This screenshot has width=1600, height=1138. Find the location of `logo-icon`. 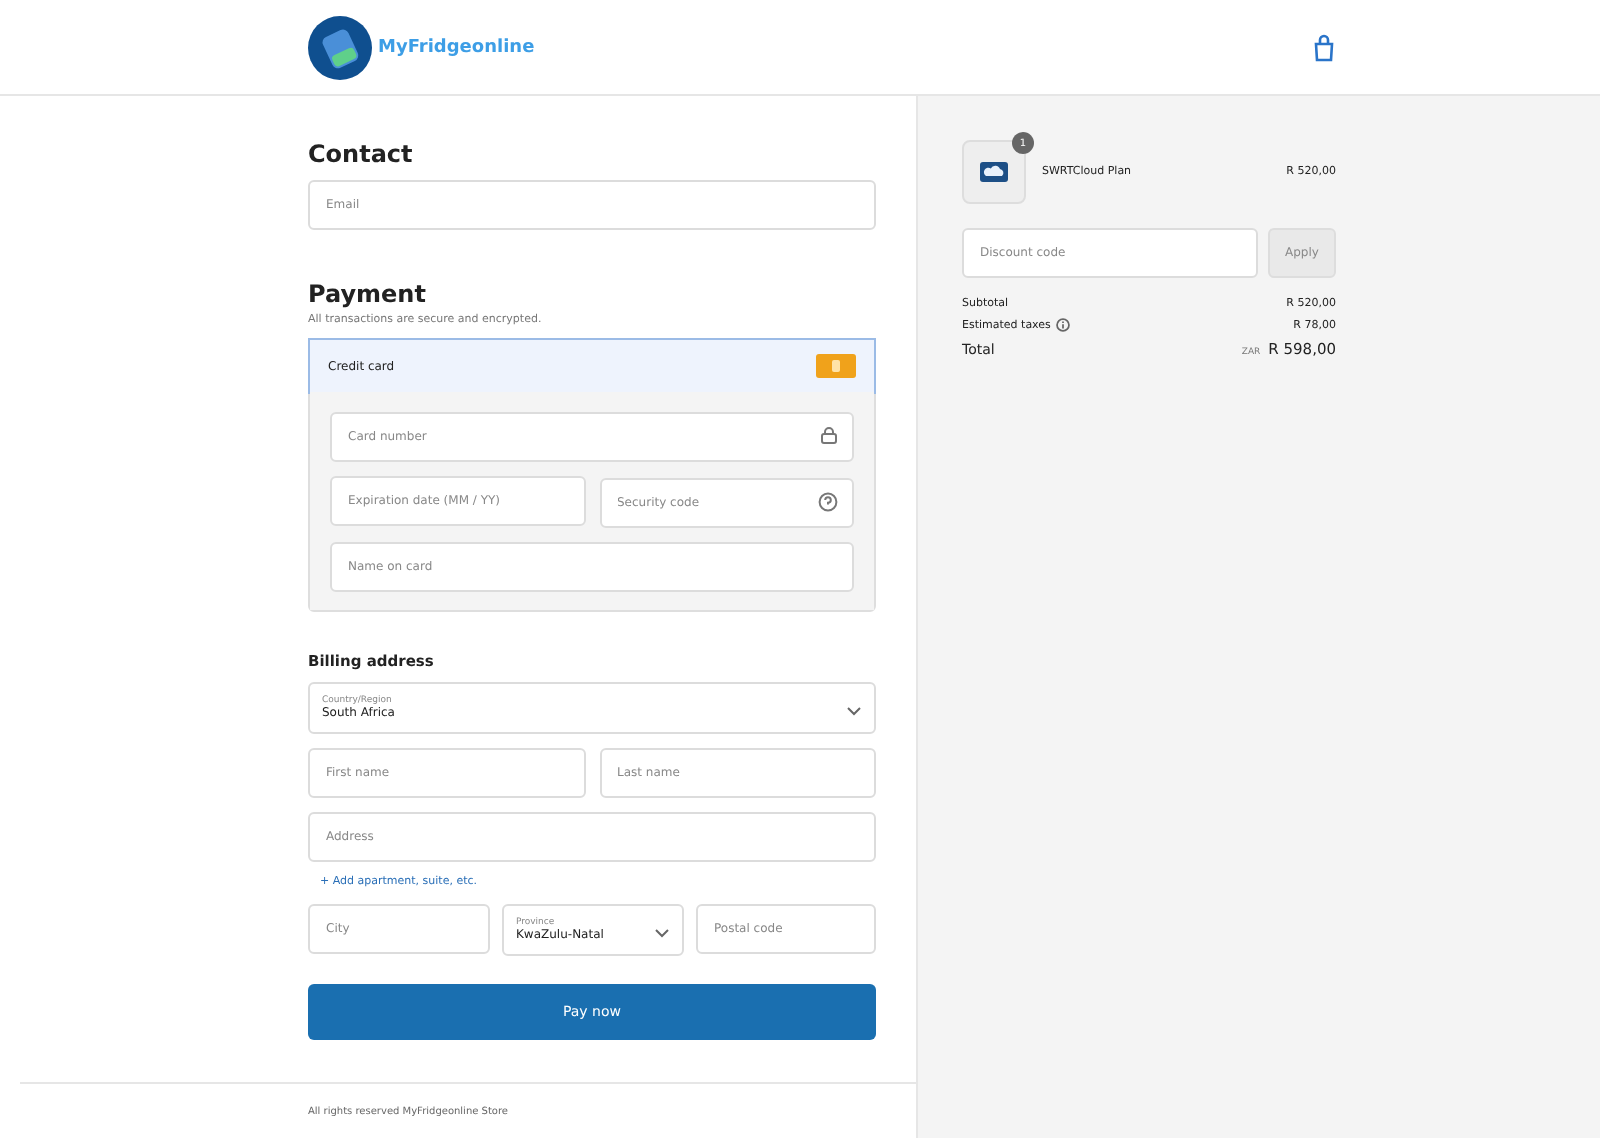

logo-icon is located at coordinates (340, 47).